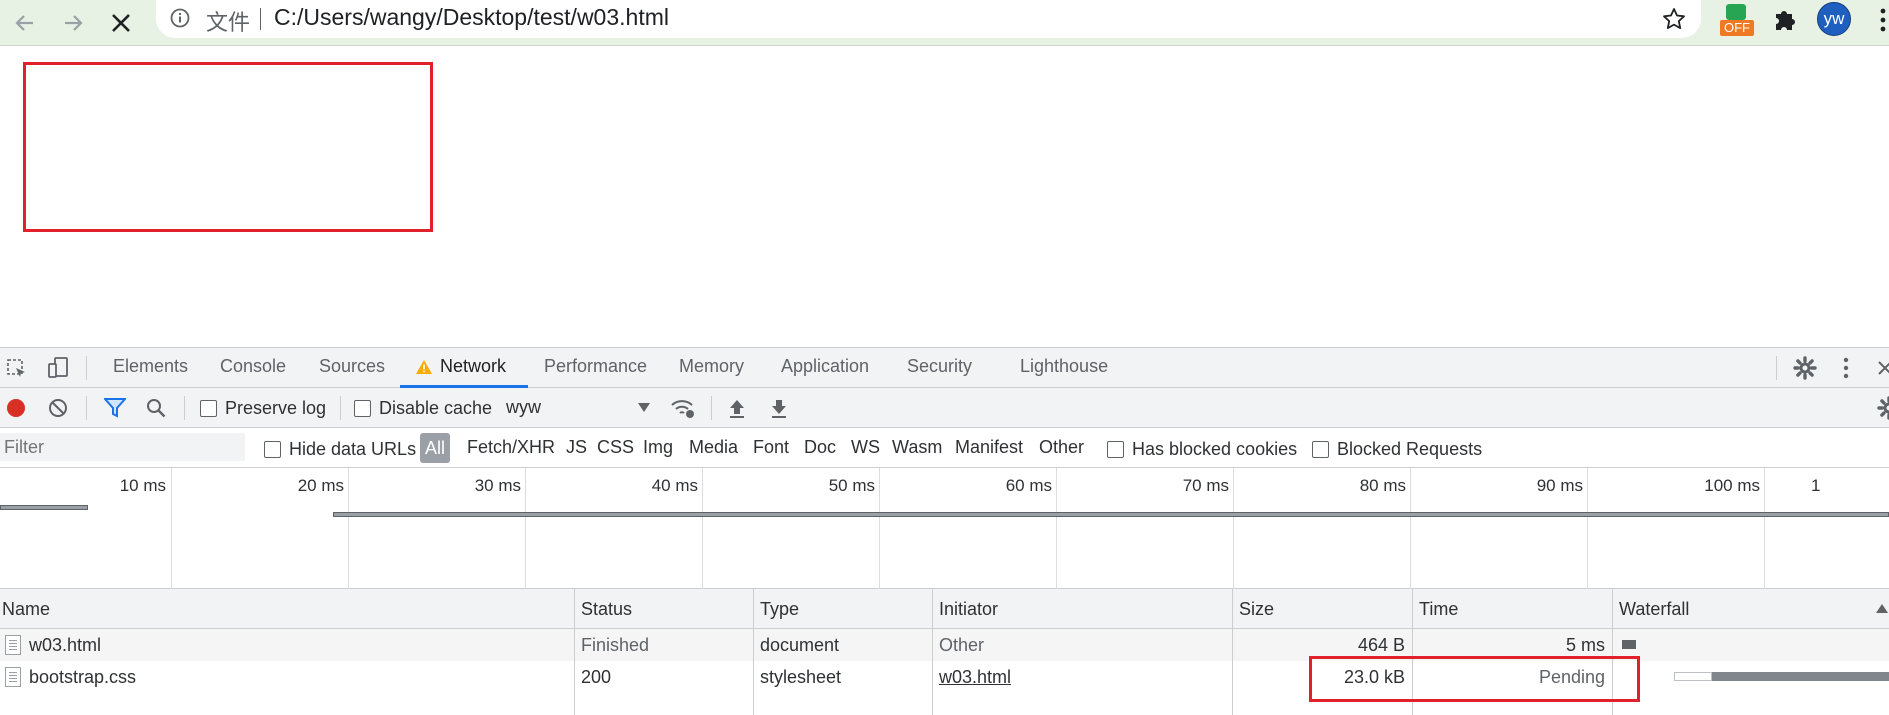 The width and height of the screenshot is (1889, 715). Describe the element at coordinates (340, 449) in the screenshot. I see `hide-data-urls-checkbox: Hide data URLs` at that location.